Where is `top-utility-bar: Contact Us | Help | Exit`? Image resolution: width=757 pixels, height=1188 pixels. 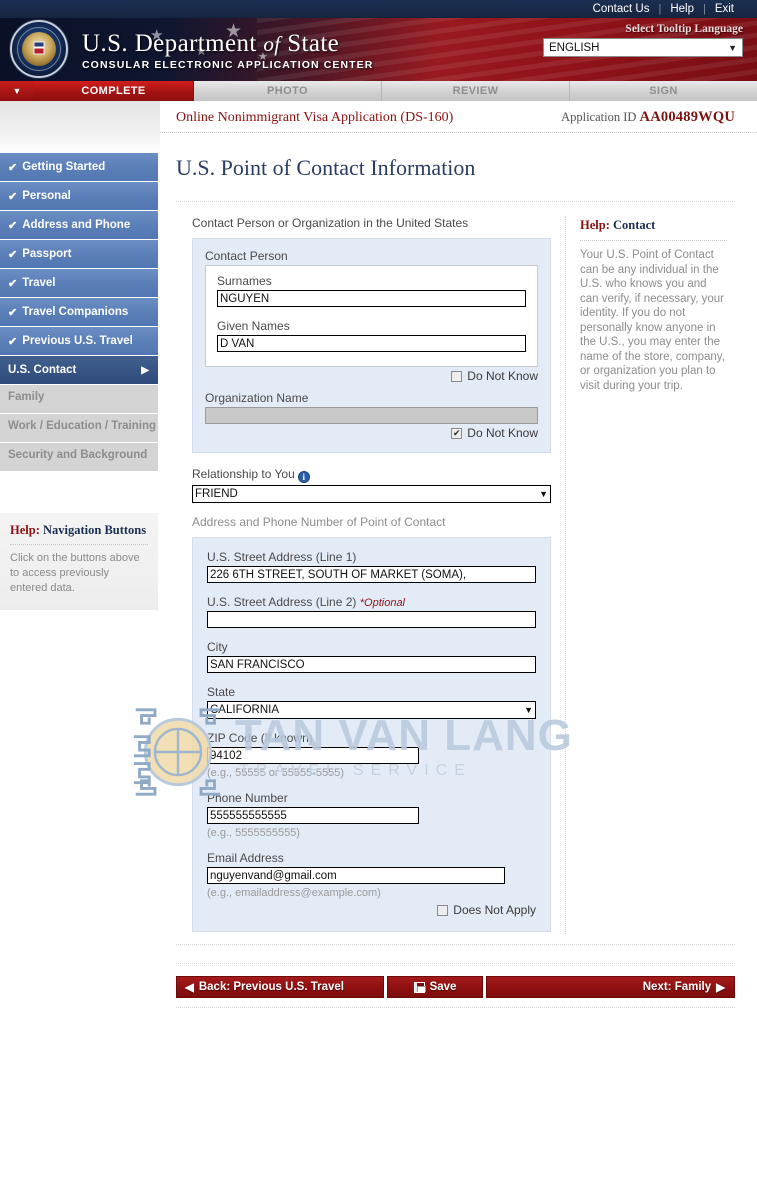 top-utility-bar: Contact Us | Help | Exit is located at coordinates (378, 9).